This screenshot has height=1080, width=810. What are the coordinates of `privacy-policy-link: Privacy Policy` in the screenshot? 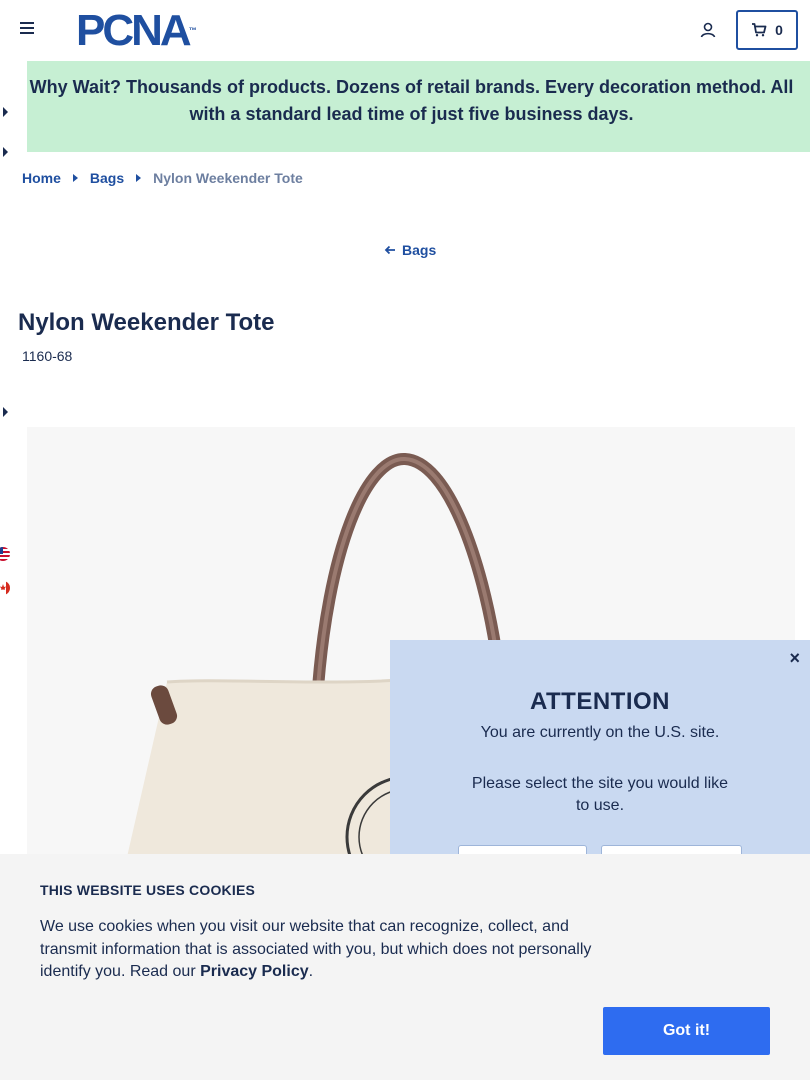 It's located at (254, 971).